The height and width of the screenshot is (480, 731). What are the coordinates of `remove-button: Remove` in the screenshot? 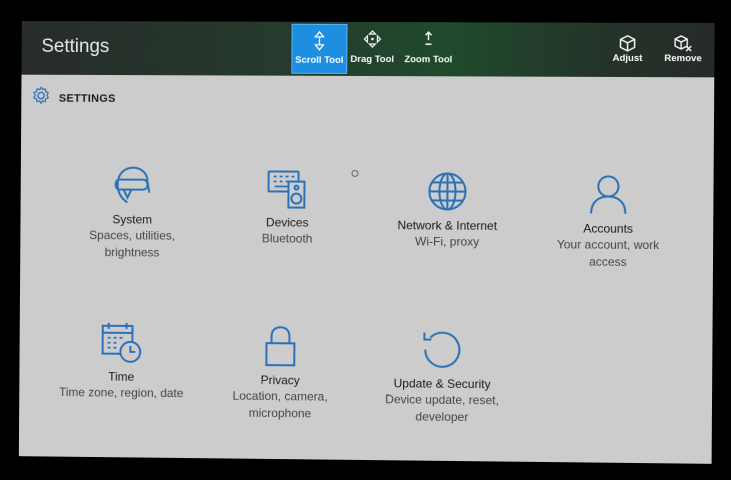 It's located at (683, 49).